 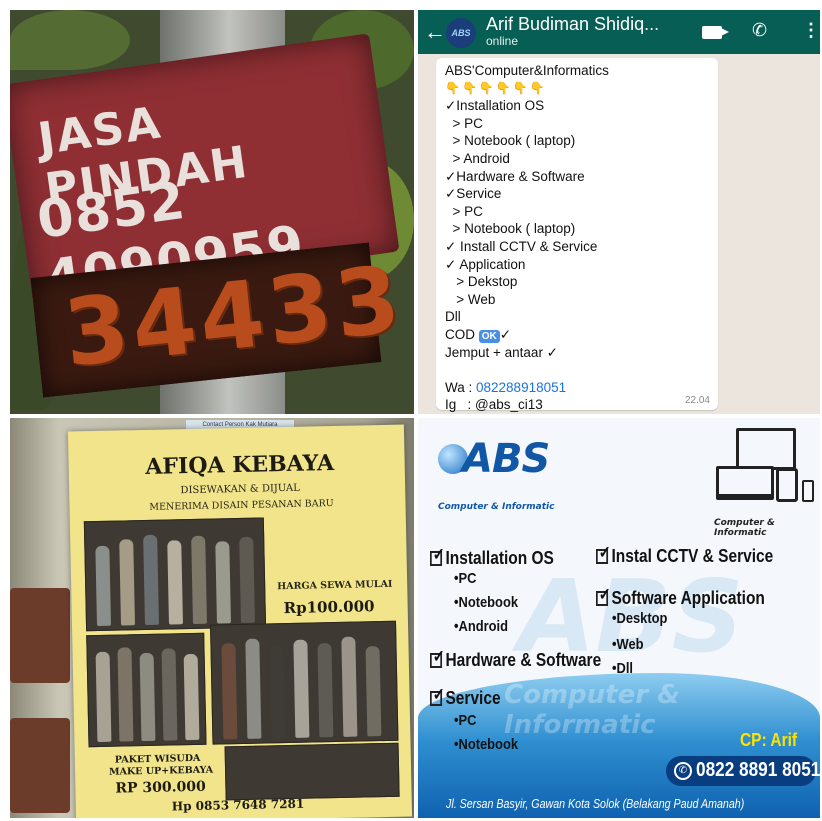 What do you see at coordinates (515, 176) in the screenshot?
I see `message-line: ✓Hardware & Software` at bounding box center [515, 176].